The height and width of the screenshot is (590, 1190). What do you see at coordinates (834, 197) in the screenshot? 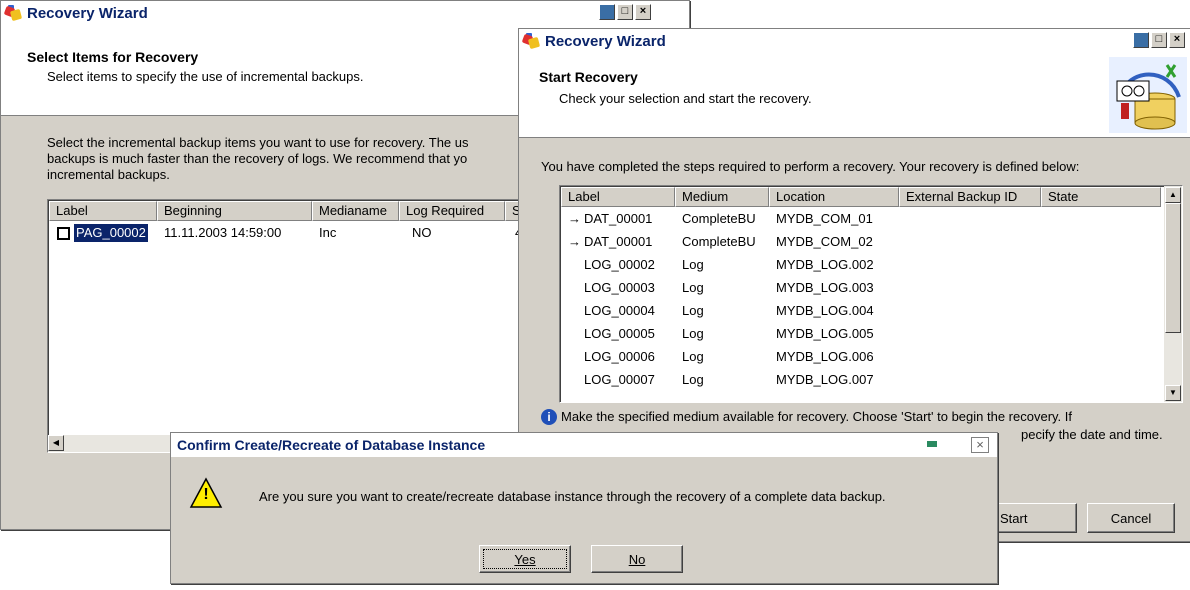
I see `col-header-location: Location` at bounding box center [834, 197].